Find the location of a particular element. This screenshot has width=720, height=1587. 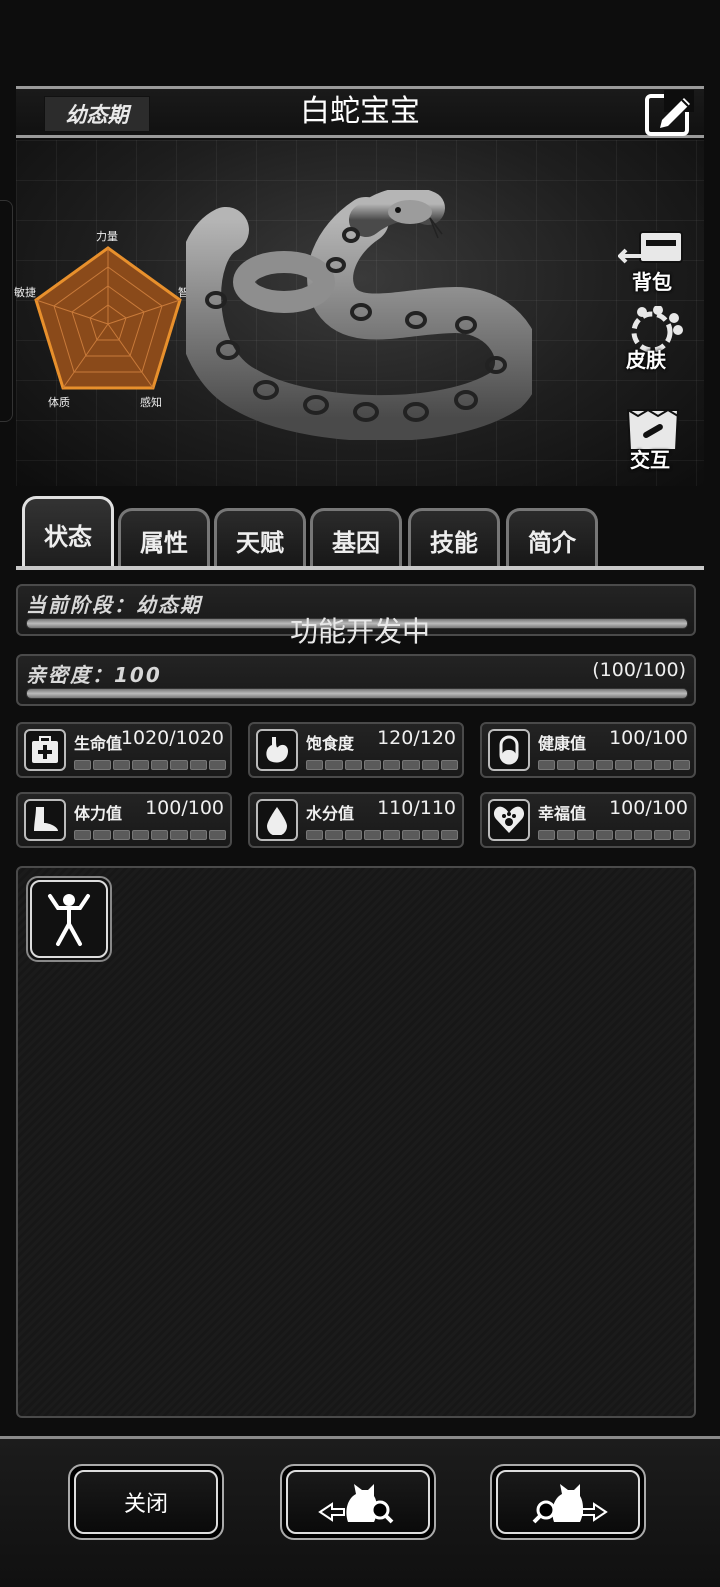

radar-label-constitution: 体质 is located at coordinates (59, 402).